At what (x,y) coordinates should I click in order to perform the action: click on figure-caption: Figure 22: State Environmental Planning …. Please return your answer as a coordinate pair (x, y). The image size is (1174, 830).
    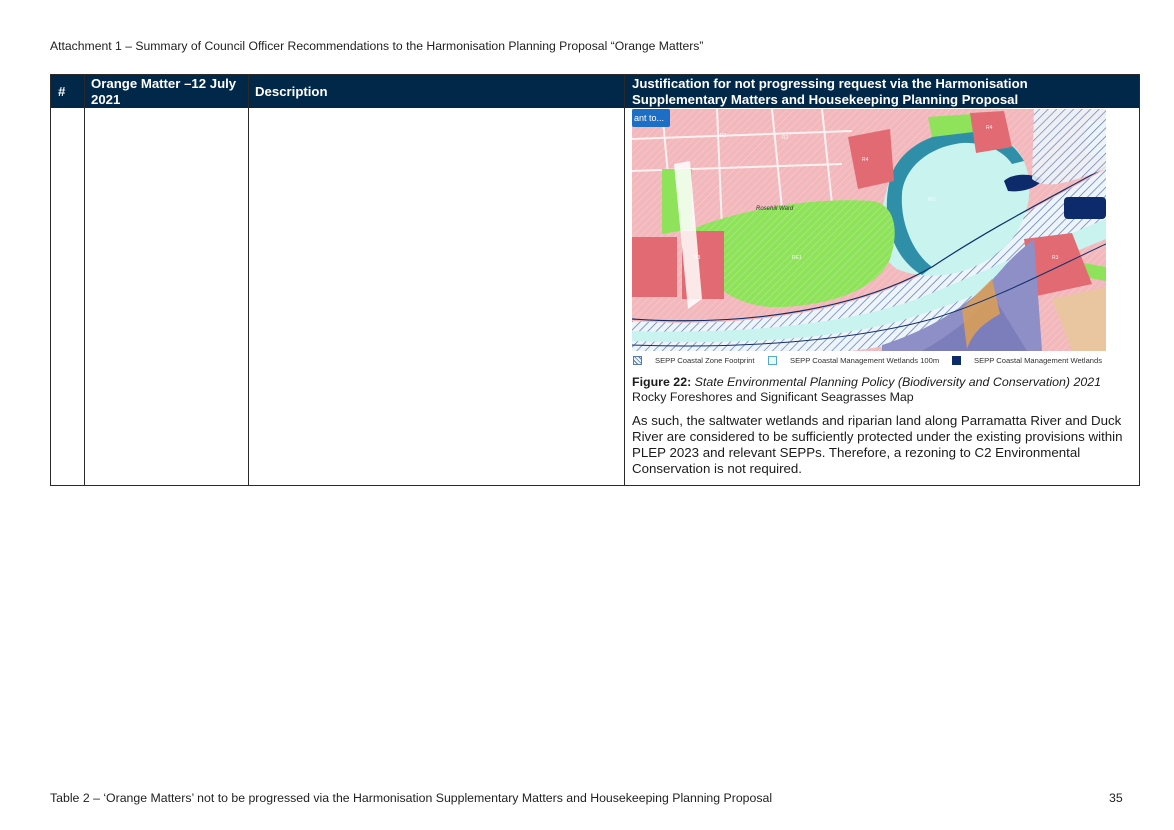
    Looking at the image, I should click on (879, 390).